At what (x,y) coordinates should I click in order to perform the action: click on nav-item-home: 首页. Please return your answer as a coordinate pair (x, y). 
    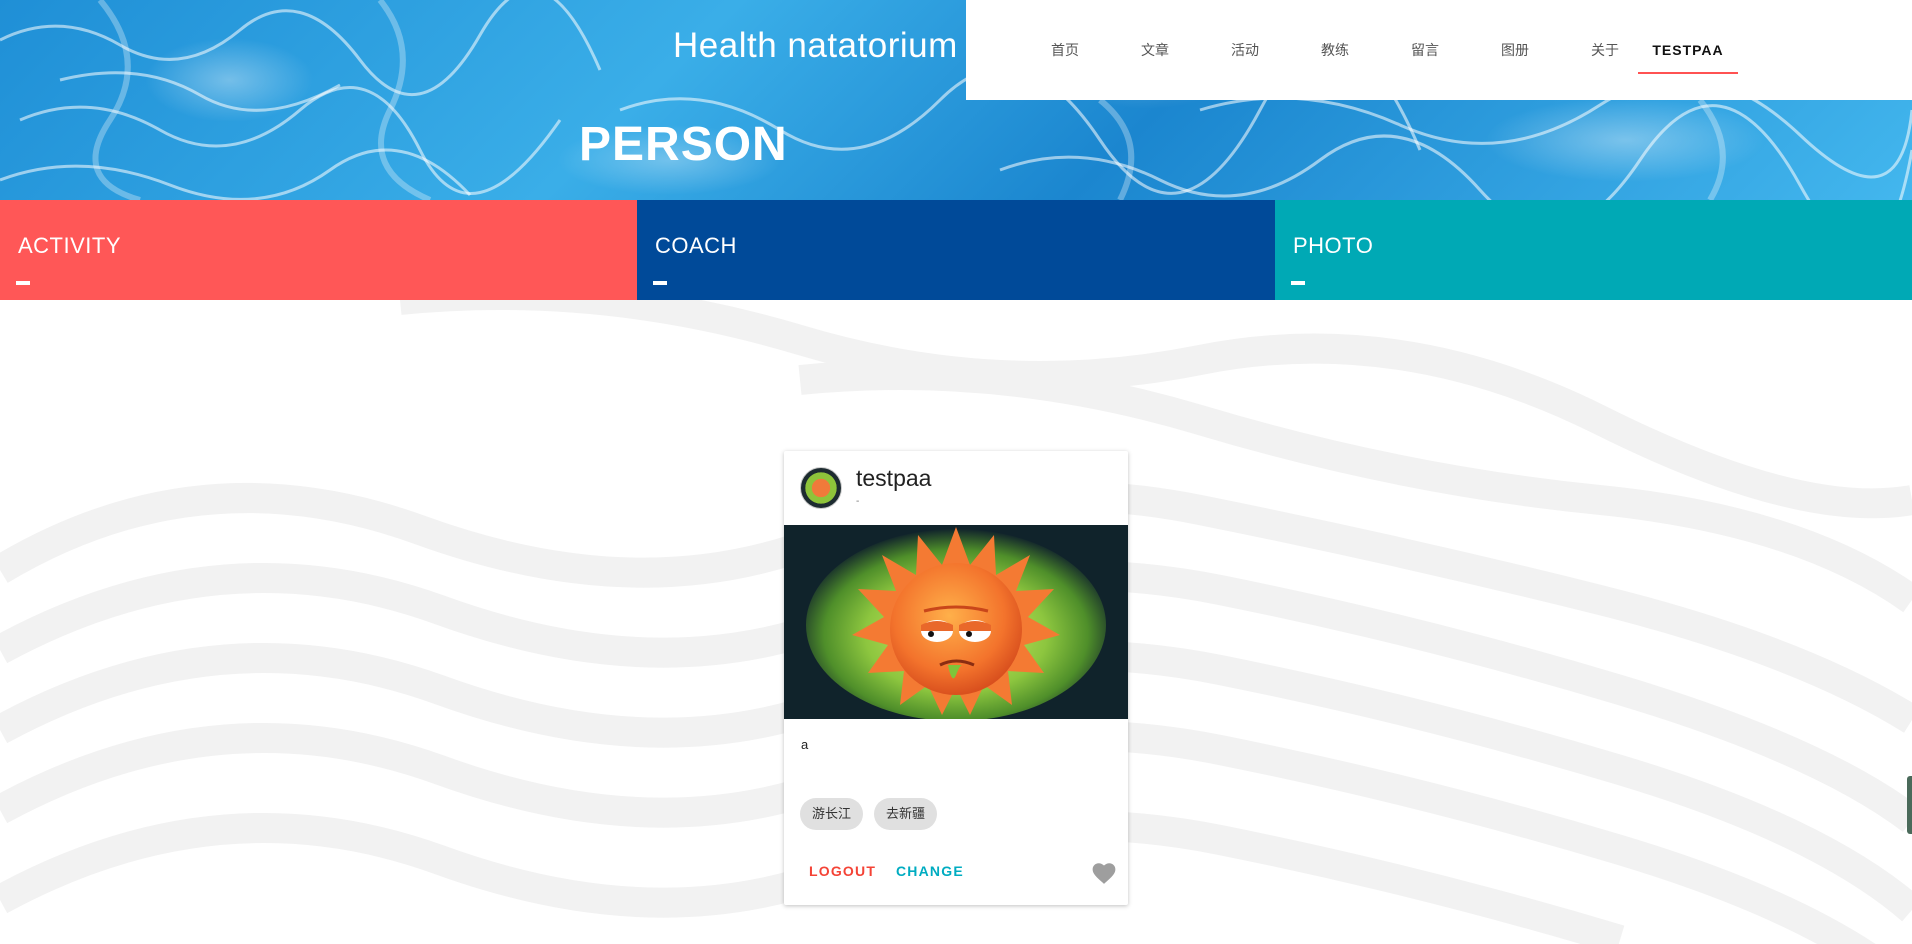
    Looking at the image, I should click on (1065, 50).